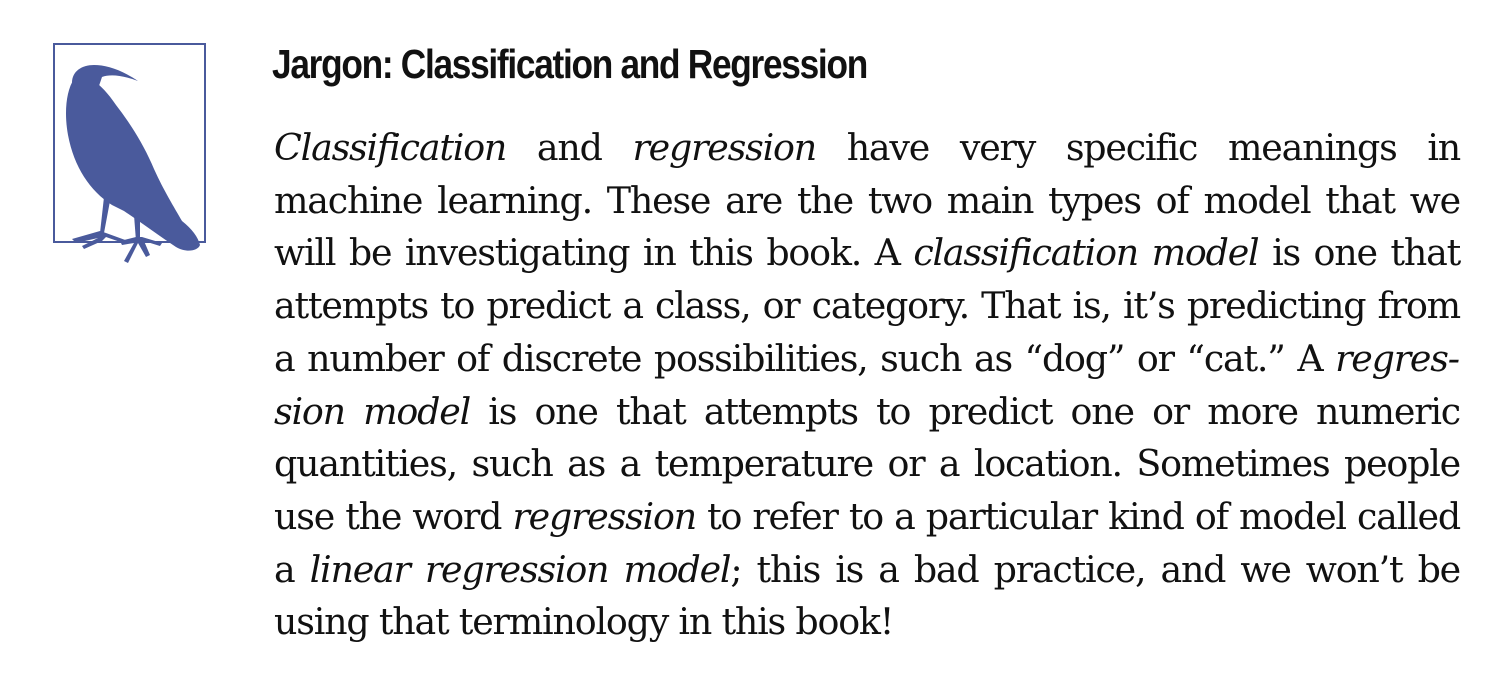  What do you see at coordinates (569, 147) in the screenshot?
I see `body-run: and` at bounding box center [569, 147].